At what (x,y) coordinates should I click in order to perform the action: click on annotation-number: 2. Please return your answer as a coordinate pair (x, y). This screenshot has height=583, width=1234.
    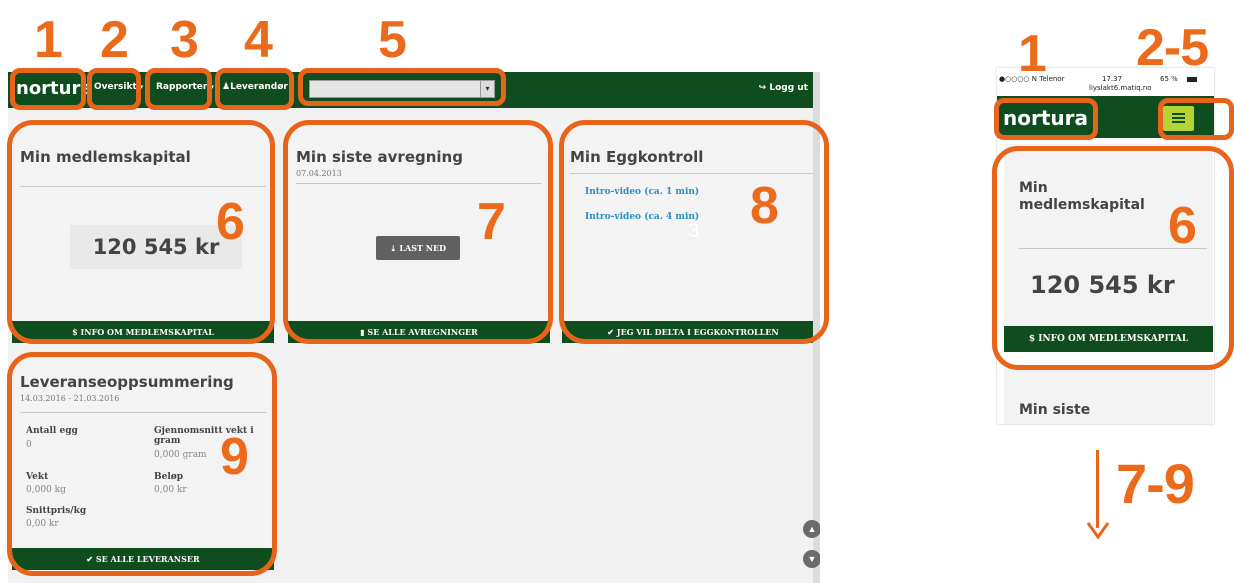
    Looking at the image, I should click on (114, 40).